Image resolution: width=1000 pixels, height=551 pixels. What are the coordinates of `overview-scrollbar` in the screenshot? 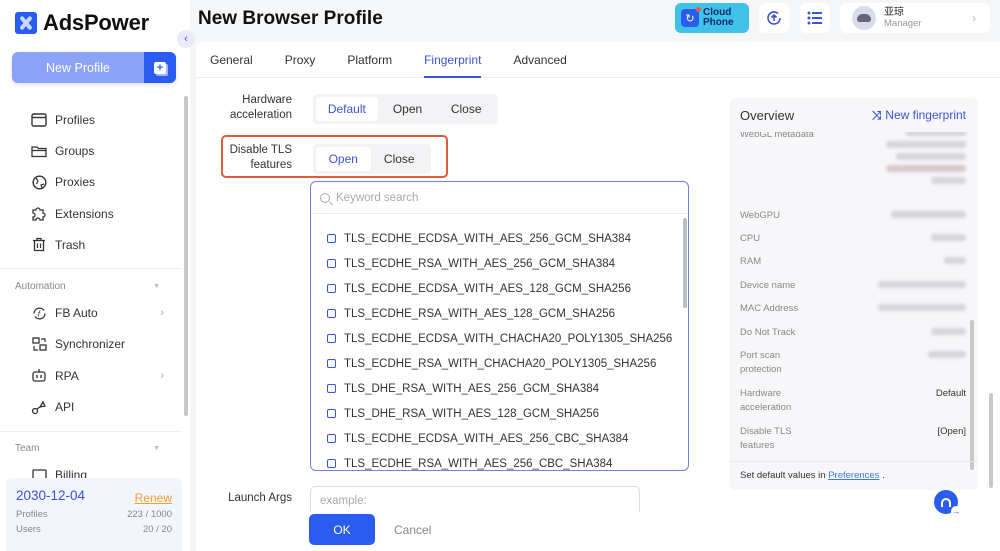 It's located at (972, 395).